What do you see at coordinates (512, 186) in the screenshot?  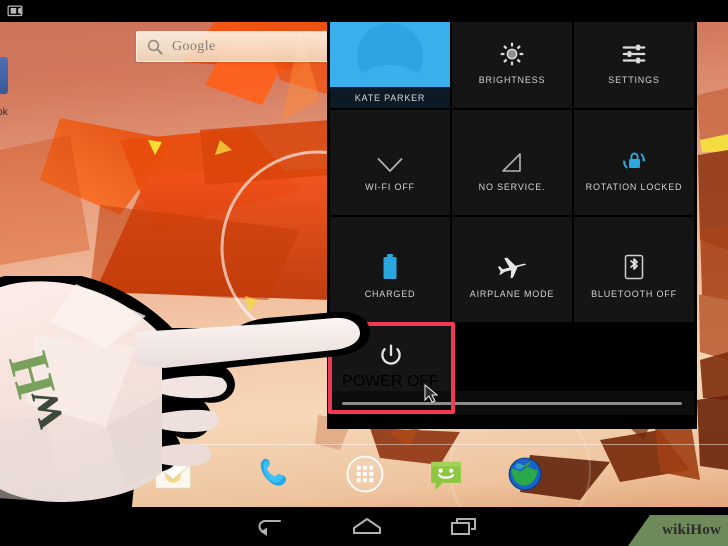 I see `tile-signal-label: NO SERVICE.` at bounding box center [512, 186].